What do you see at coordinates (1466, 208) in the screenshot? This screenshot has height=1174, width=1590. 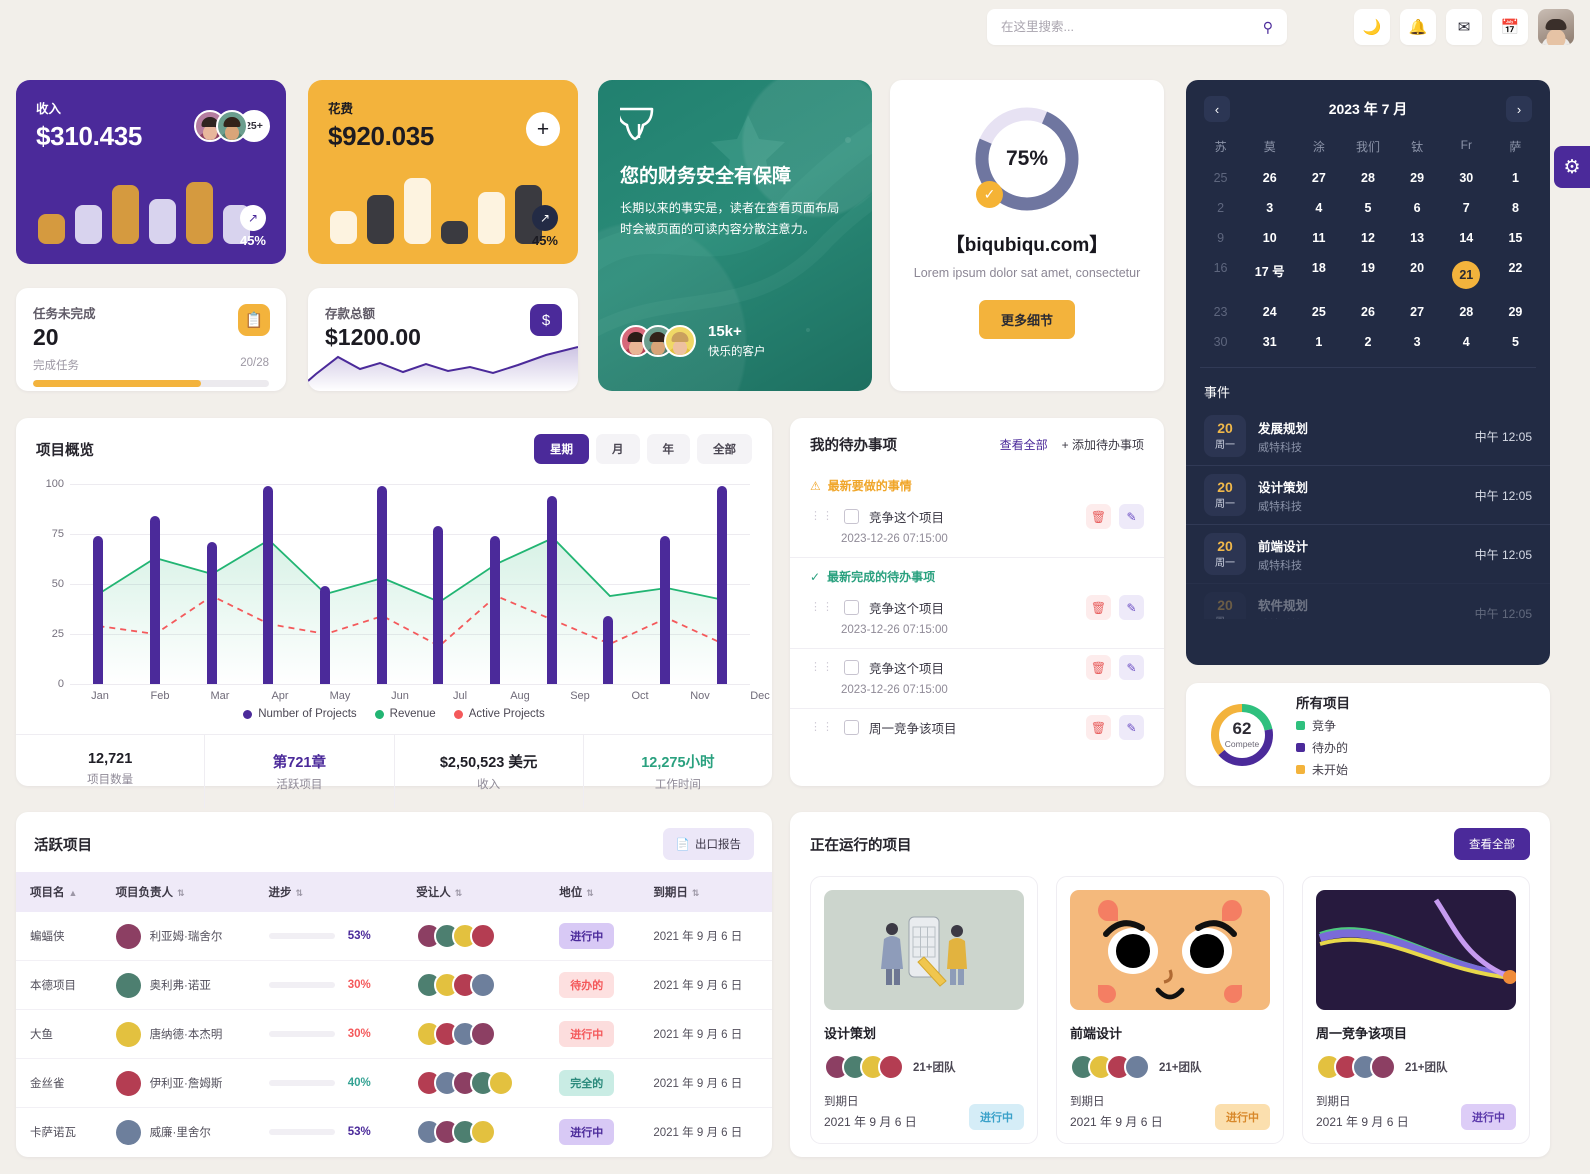 I see `calendar-day: 7` at bounding box center [1466, 208].